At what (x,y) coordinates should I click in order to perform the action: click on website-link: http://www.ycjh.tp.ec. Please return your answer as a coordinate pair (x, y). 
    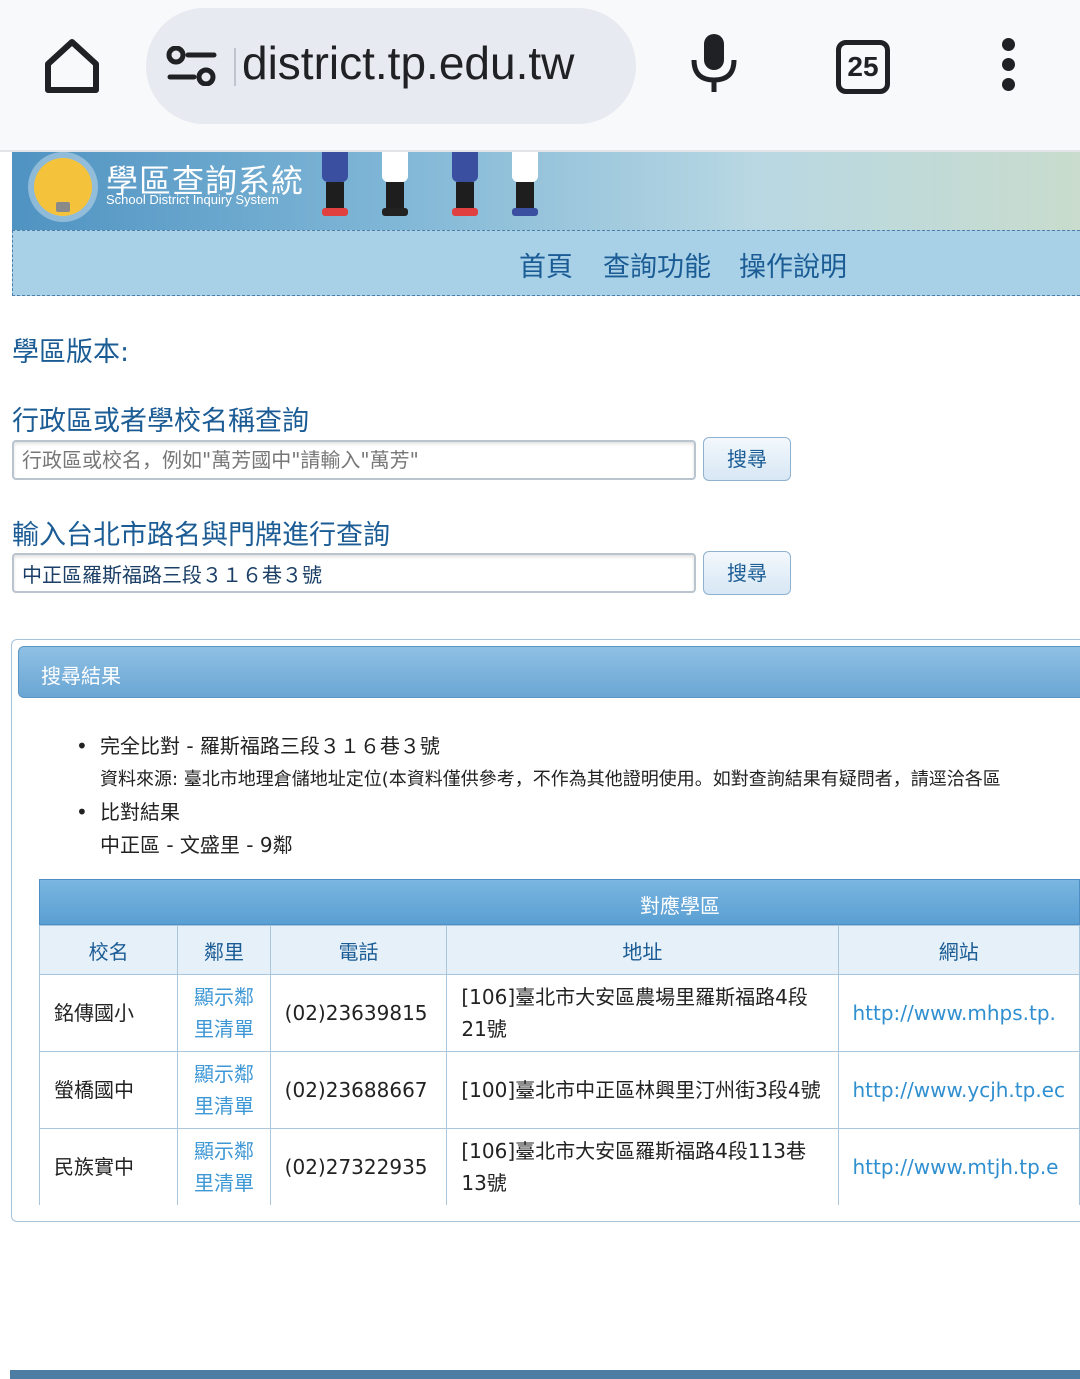
    Looking at the image, I should click on (958, 1090).